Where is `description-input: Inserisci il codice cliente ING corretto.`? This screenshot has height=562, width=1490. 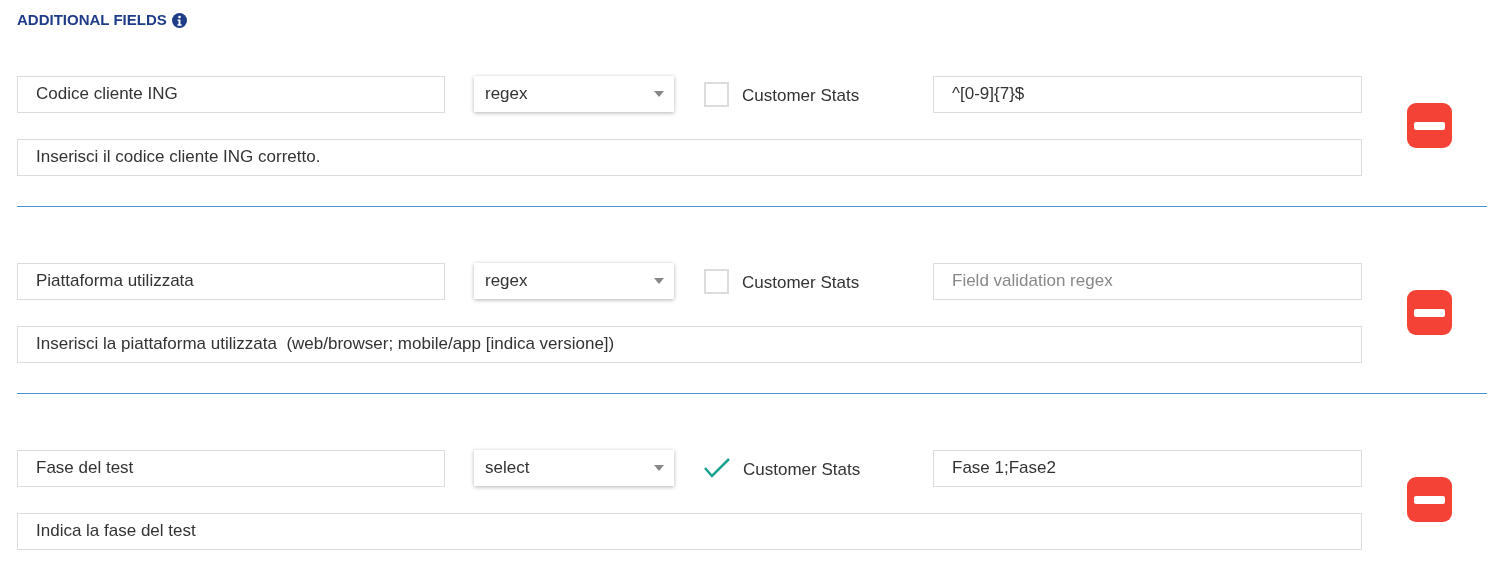
description-input: Inserisci il codice cliente ING corretto. is located at coordinates (689, 157).